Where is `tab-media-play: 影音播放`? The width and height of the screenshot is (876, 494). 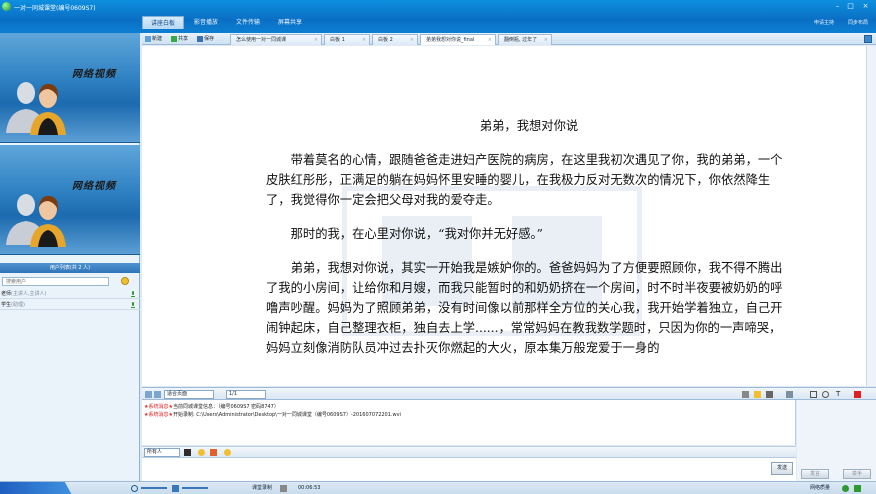
tab-media-play: 影音播放 is located at coordinates (206, 22).